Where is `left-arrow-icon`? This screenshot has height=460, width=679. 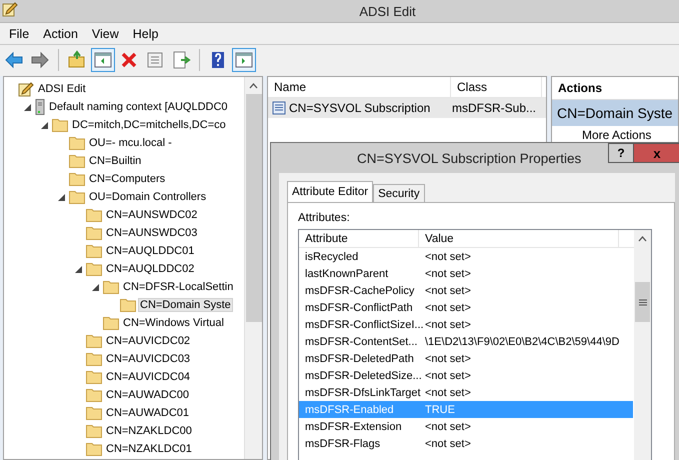 left-arrow-icon is located at coordinates (14, 60).